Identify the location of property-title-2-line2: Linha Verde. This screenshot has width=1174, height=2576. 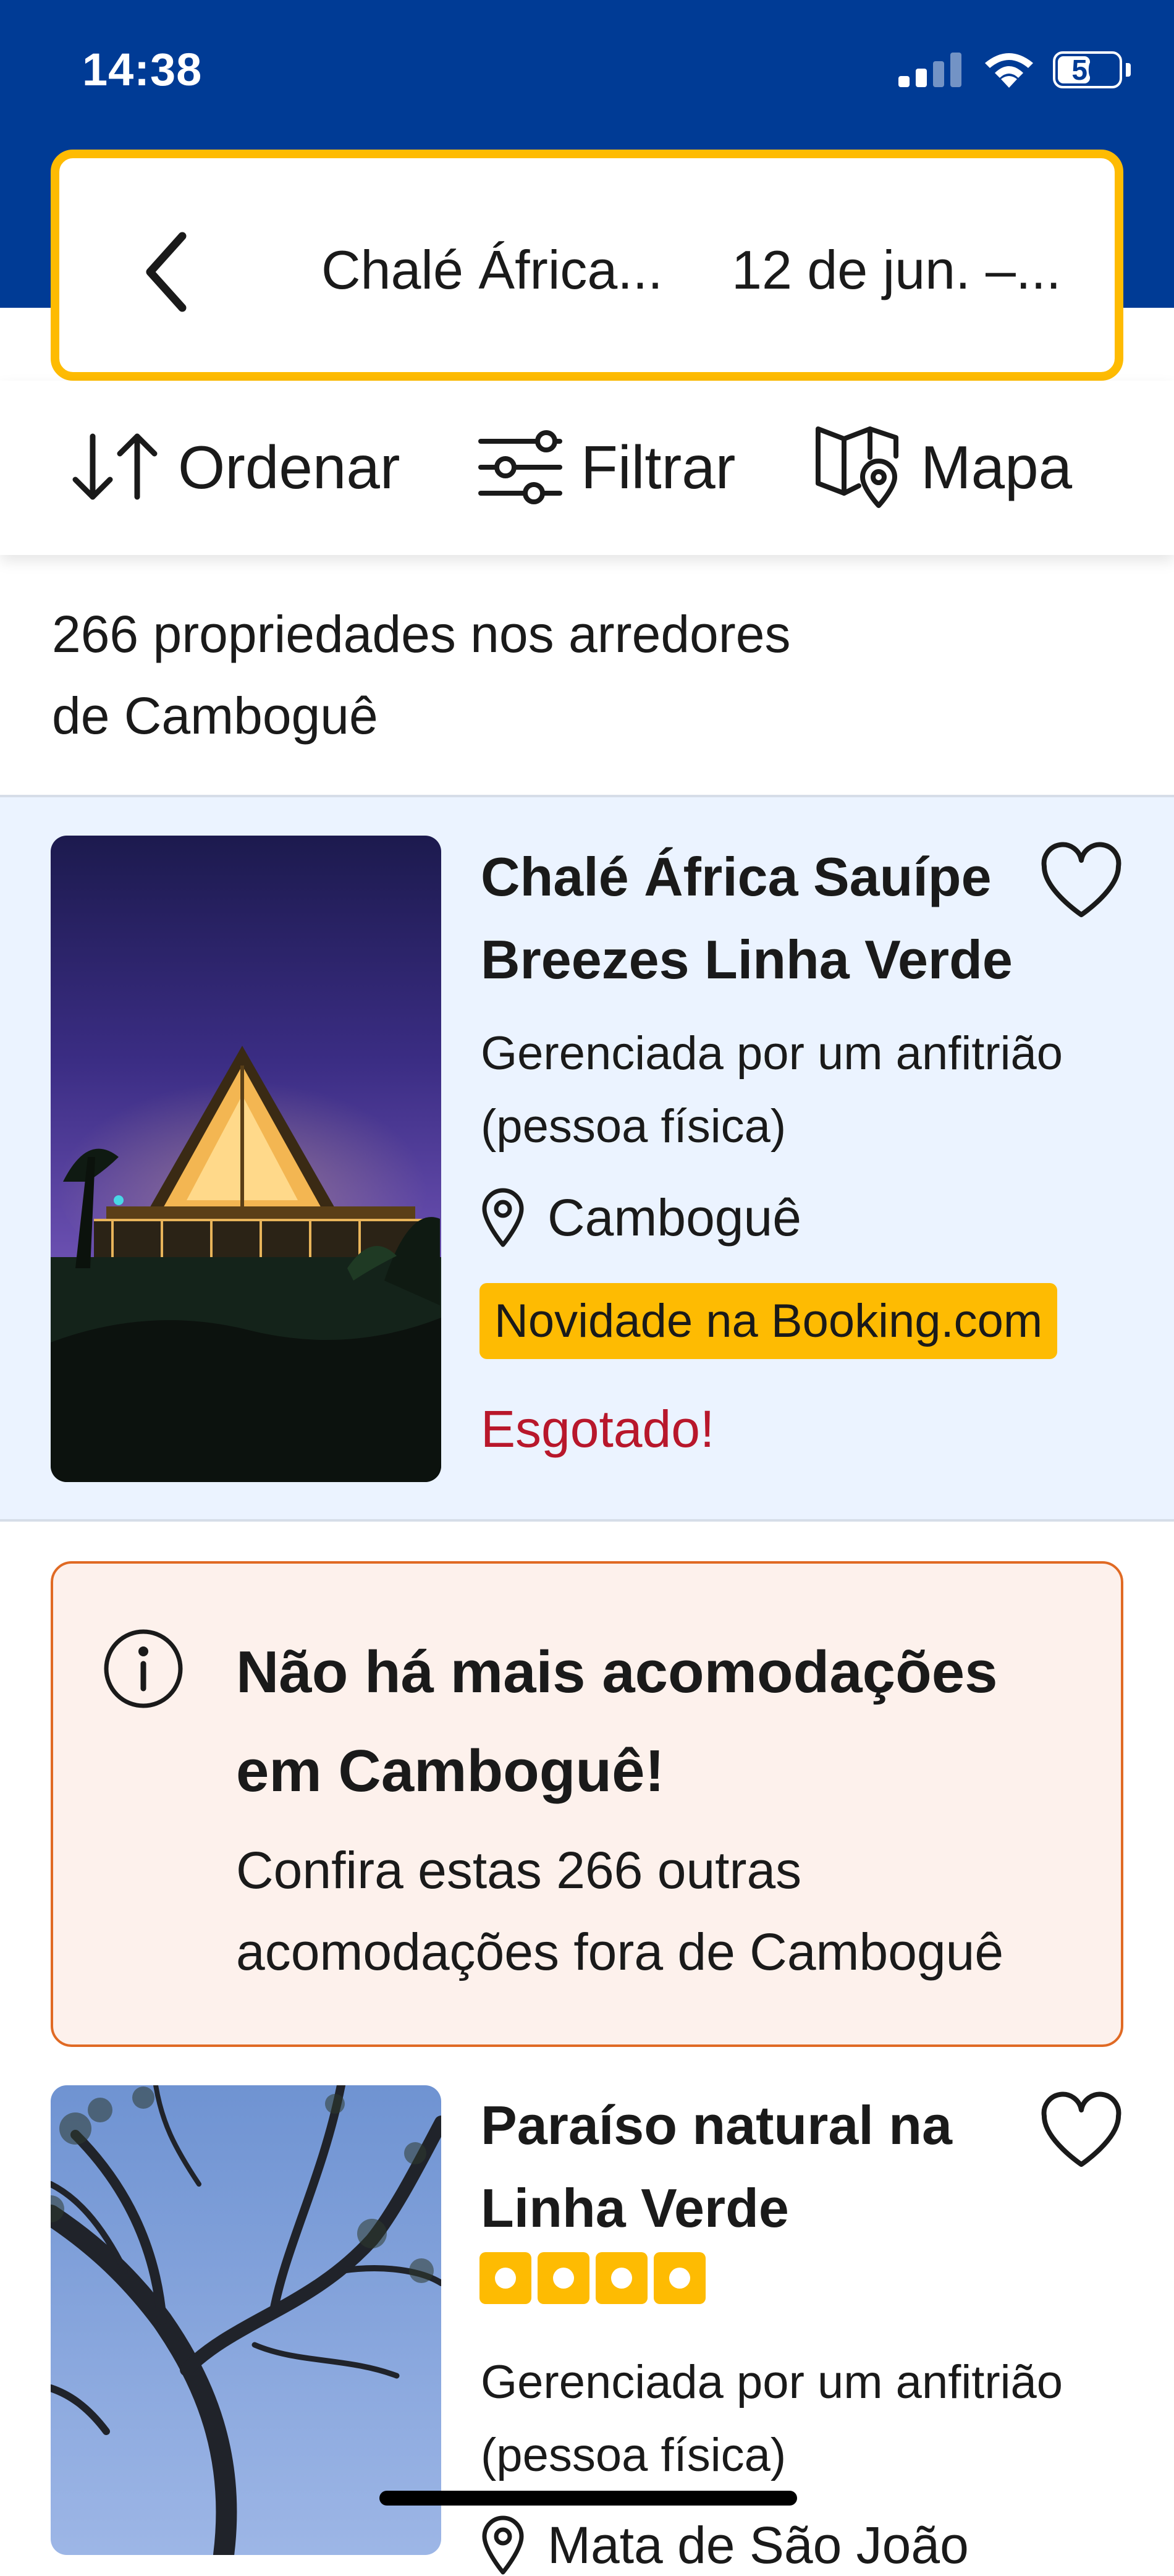
(635, 2208).